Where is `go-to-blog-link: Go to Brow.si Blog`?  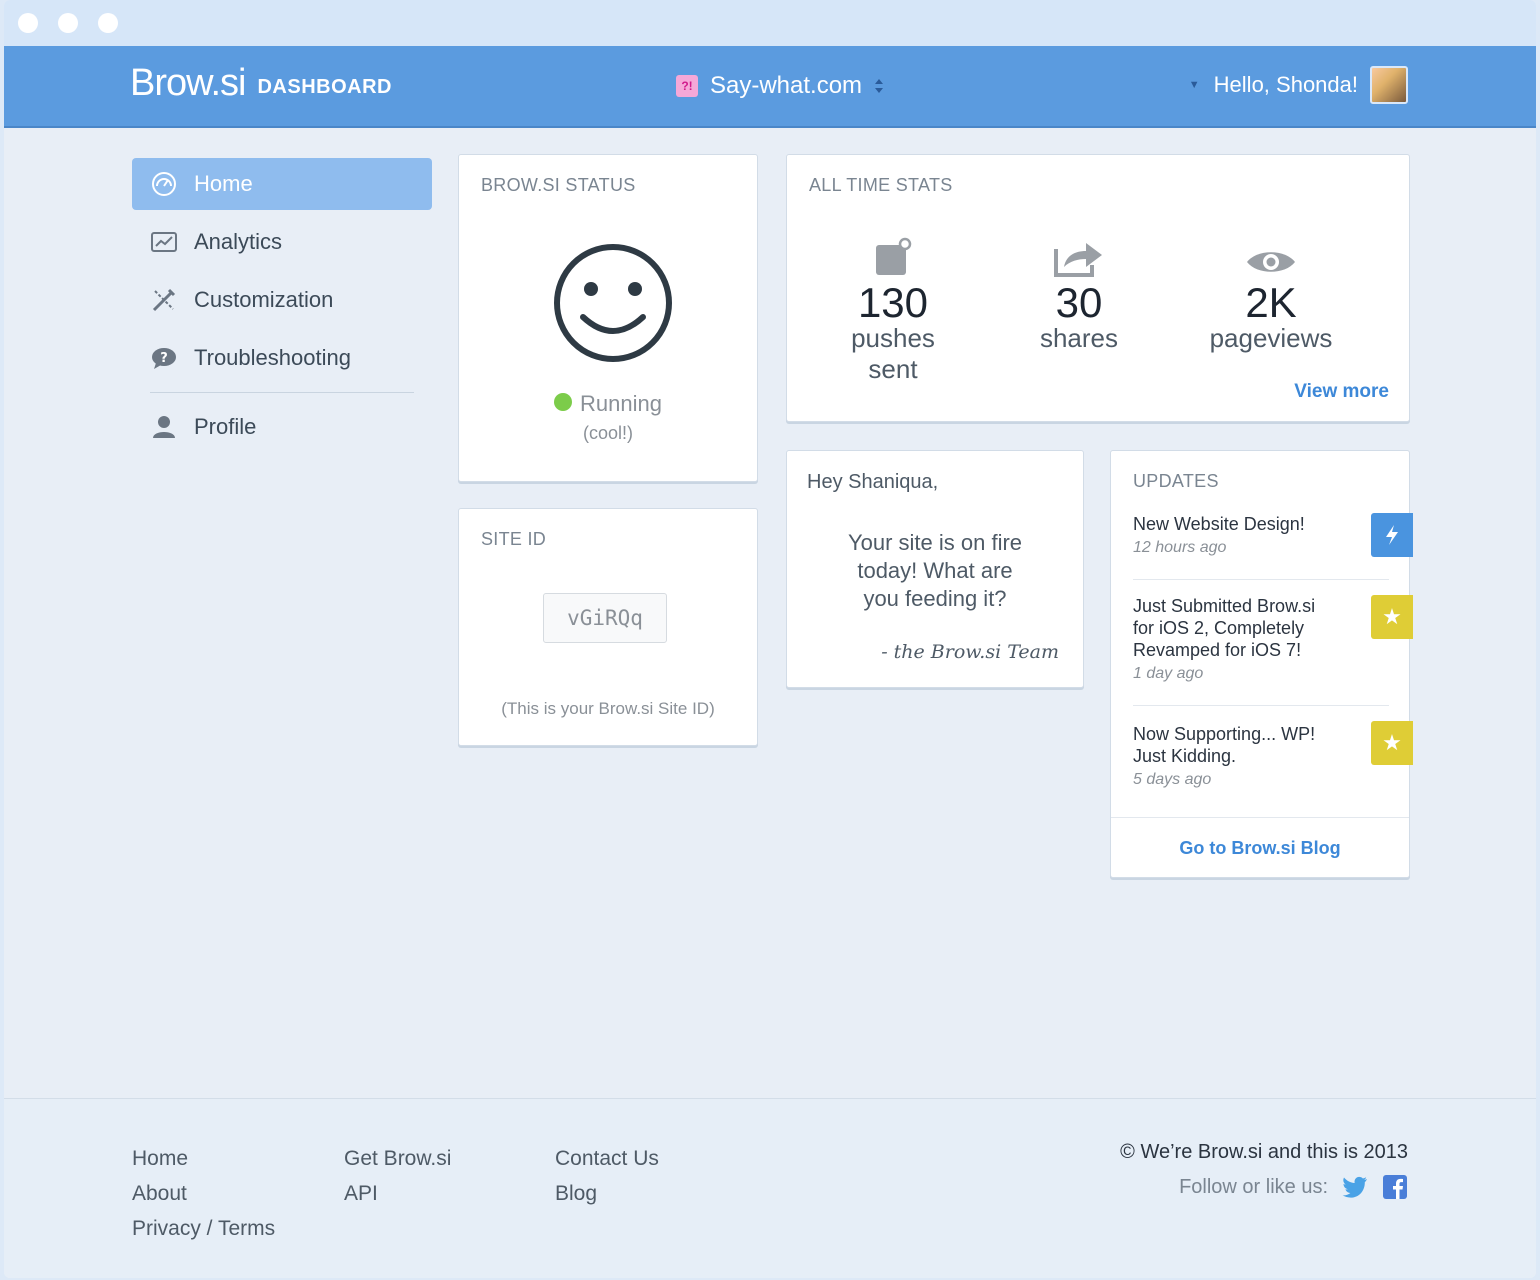 go-to-blog-link: Go to Brow.si Blog is located at coordinates (1260, 847).